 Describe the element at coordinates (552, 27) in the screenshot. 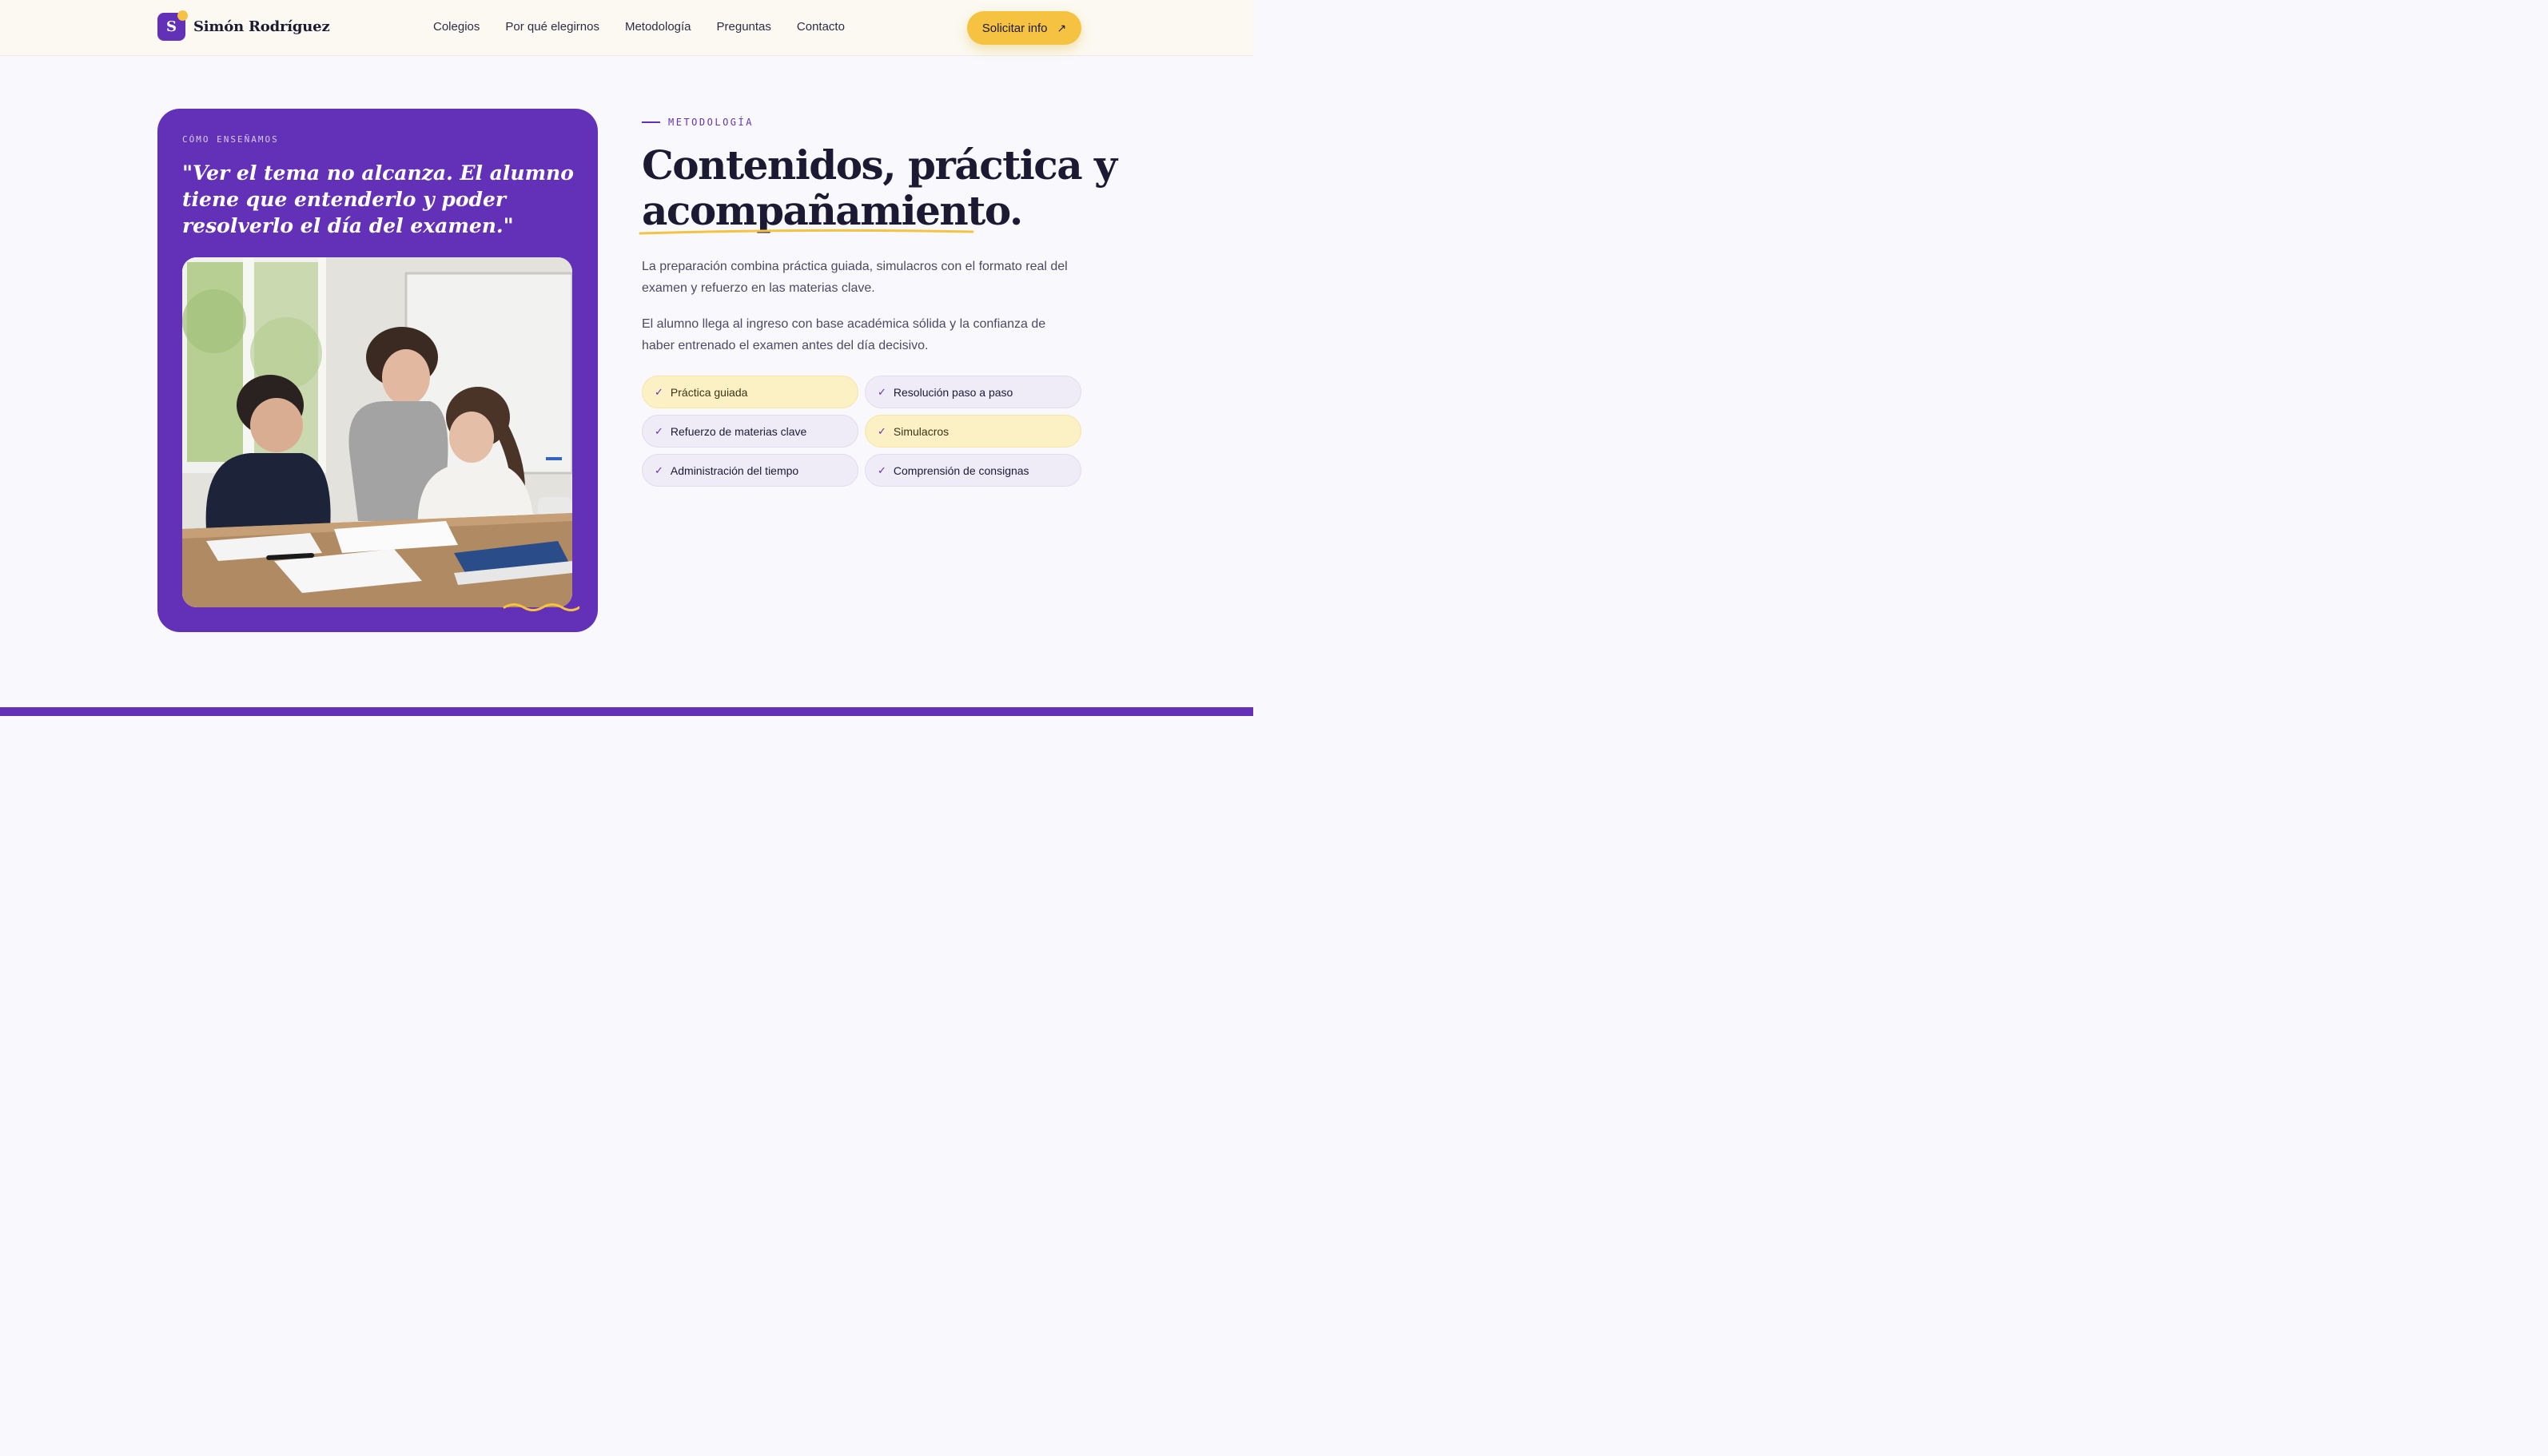

I see `nav-item-por-que-elegirnos: Por qué elegirnos` at that location.